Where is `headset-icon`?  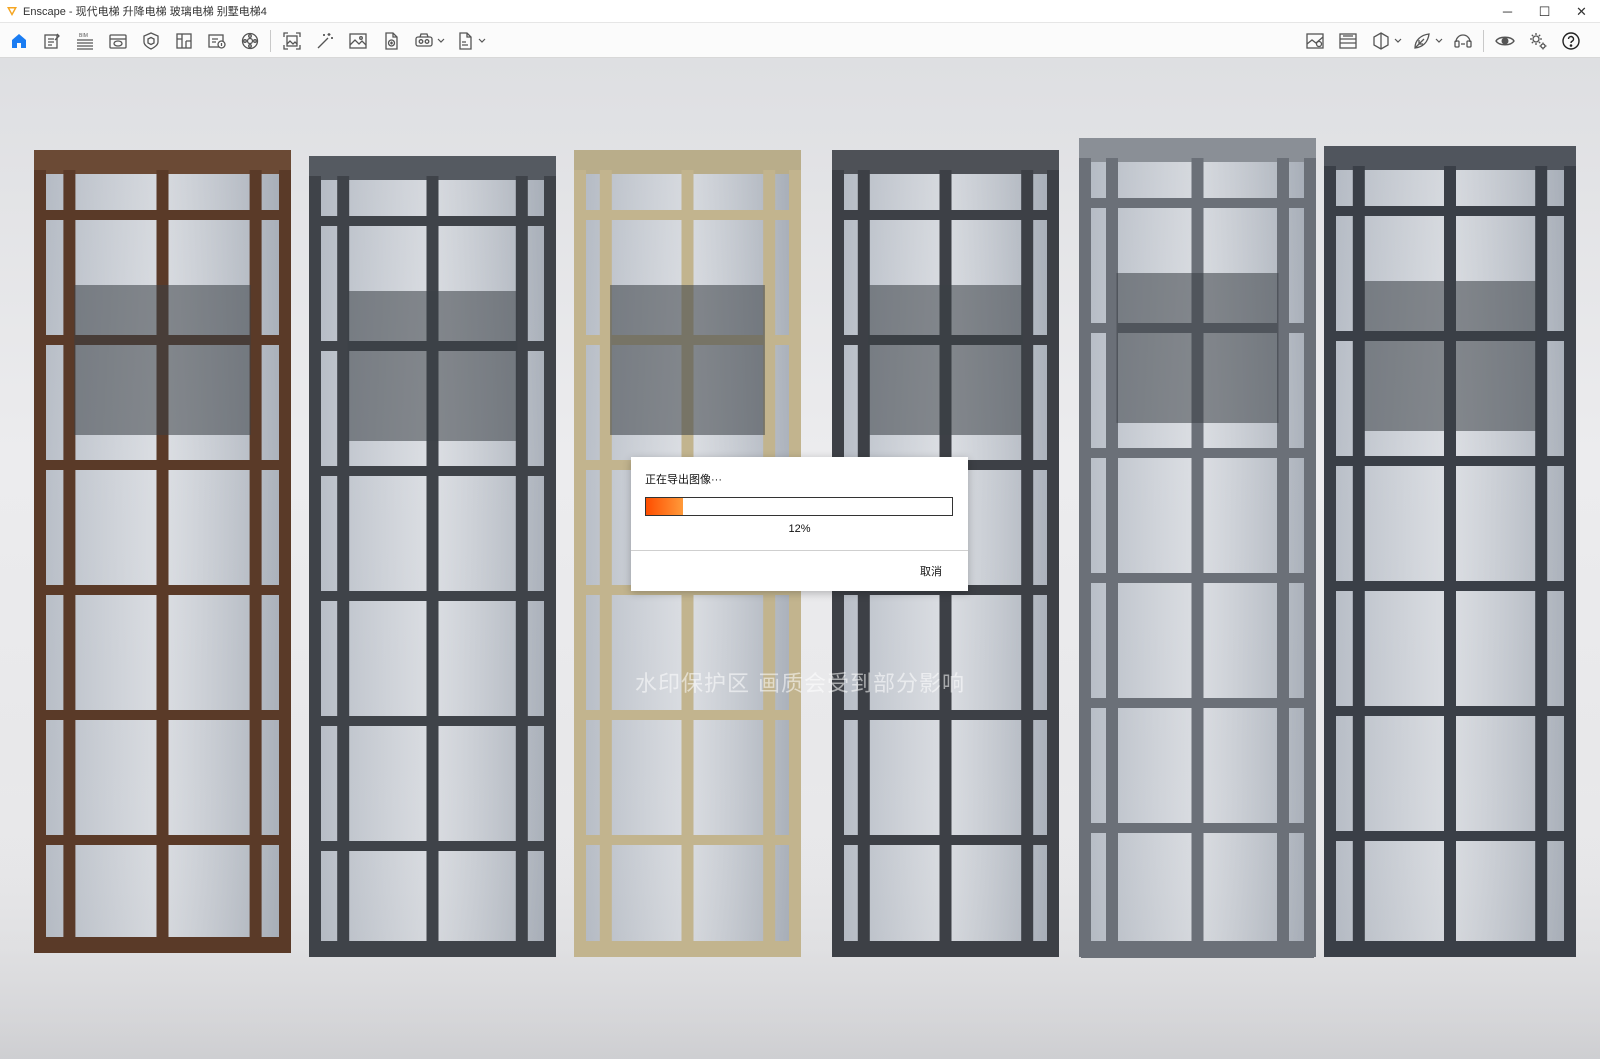
headset-icon is located at coordinates (1462, 40).